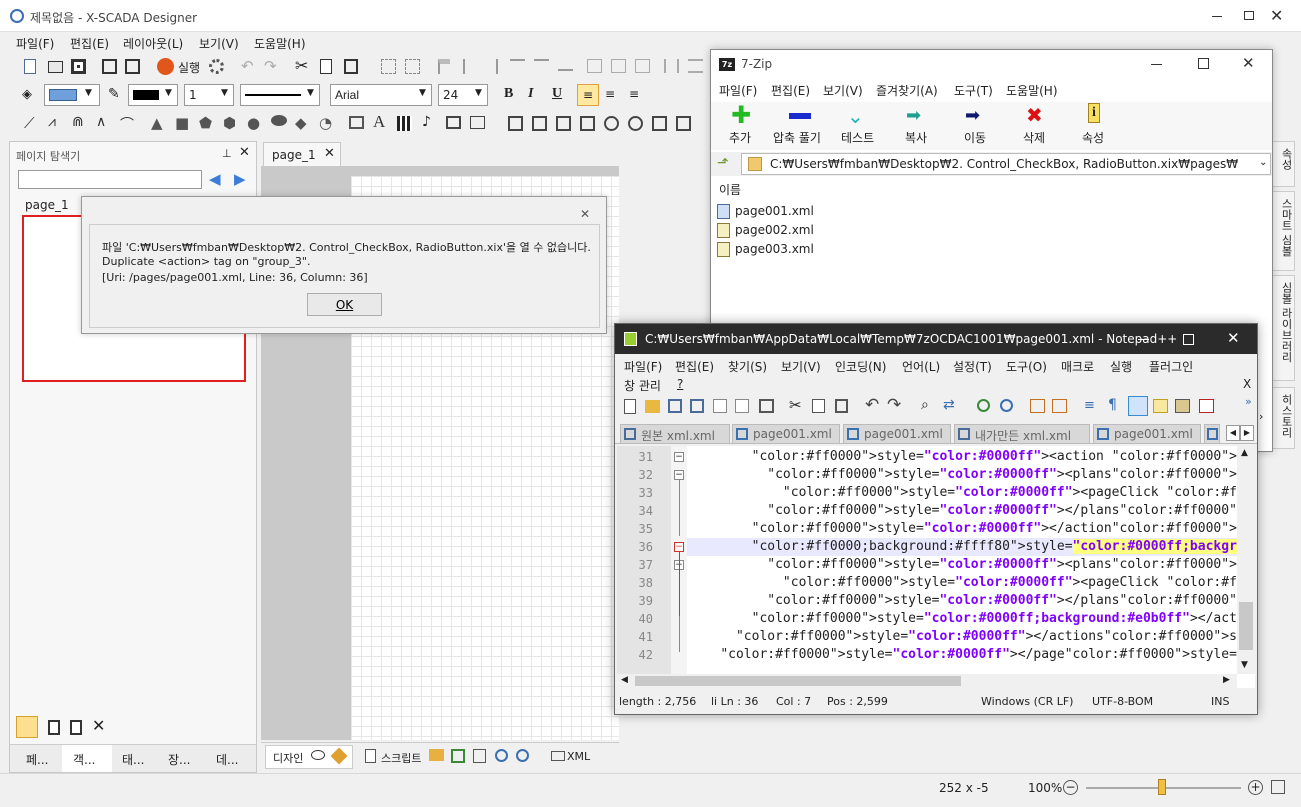  What do you see at coordinates (642, 66) in the screenshot?
I see `same-size-icon` at bounding box center [642, 66].